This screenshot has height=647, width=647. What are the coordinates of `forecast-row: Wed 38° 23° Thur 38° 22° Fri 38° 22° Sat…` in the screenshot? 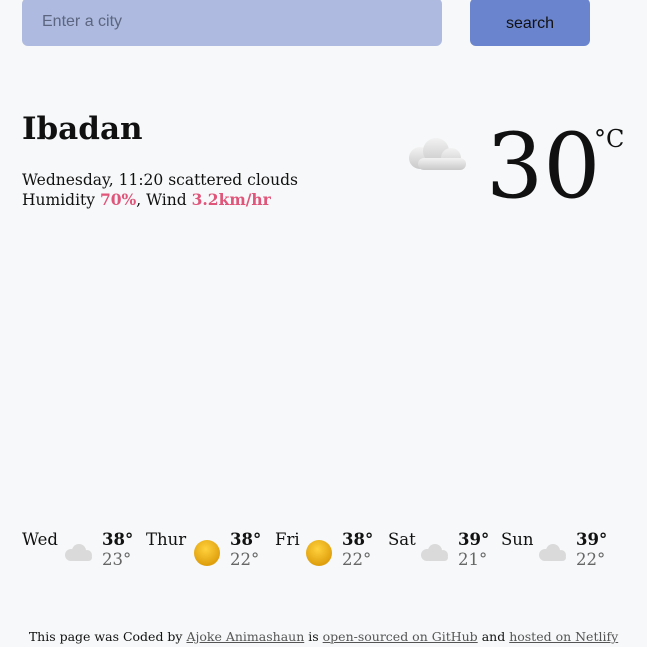 It's located at (323, 553).